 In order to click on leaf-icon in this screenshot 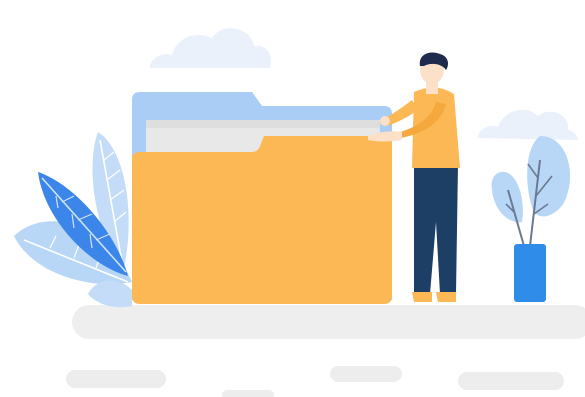, I will do `click(73, 220)`.